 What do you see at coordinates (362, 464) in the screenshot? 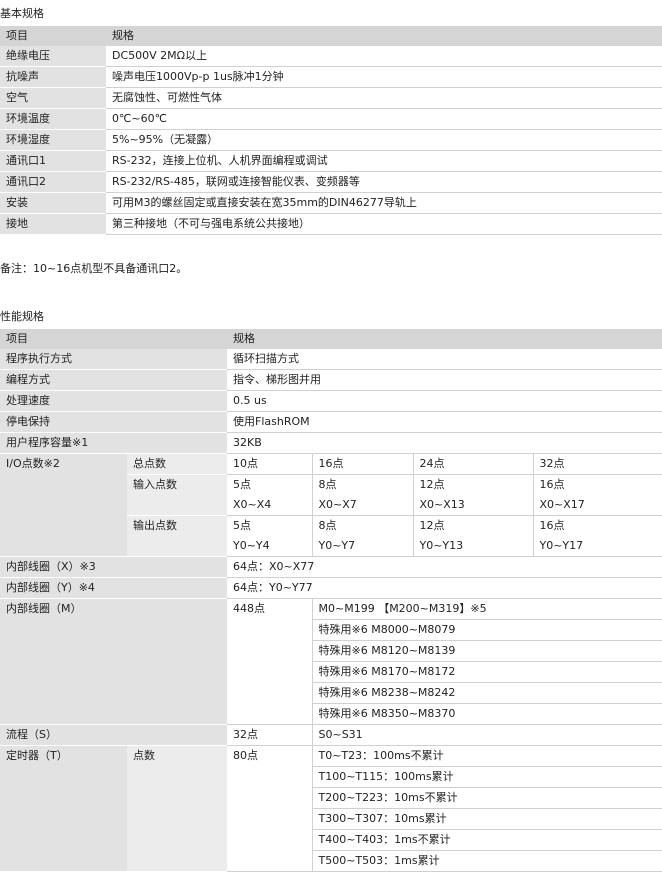
I see `io-total-16: 16点` at bounding box center [362, 464].